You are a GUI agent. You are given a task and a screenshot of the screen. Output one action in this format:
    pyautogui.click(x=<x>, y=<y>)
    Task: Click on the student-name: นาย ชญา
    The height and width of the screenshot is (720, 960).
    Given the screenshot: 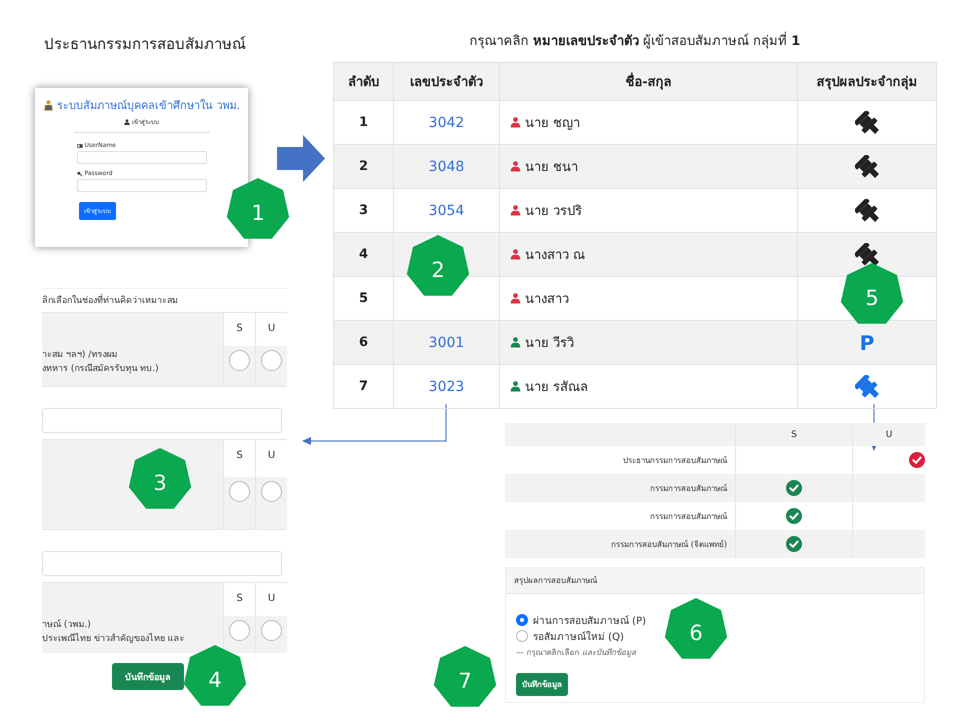 What is the action you would take?
    pyautogui.click(x=552, y=123)
    